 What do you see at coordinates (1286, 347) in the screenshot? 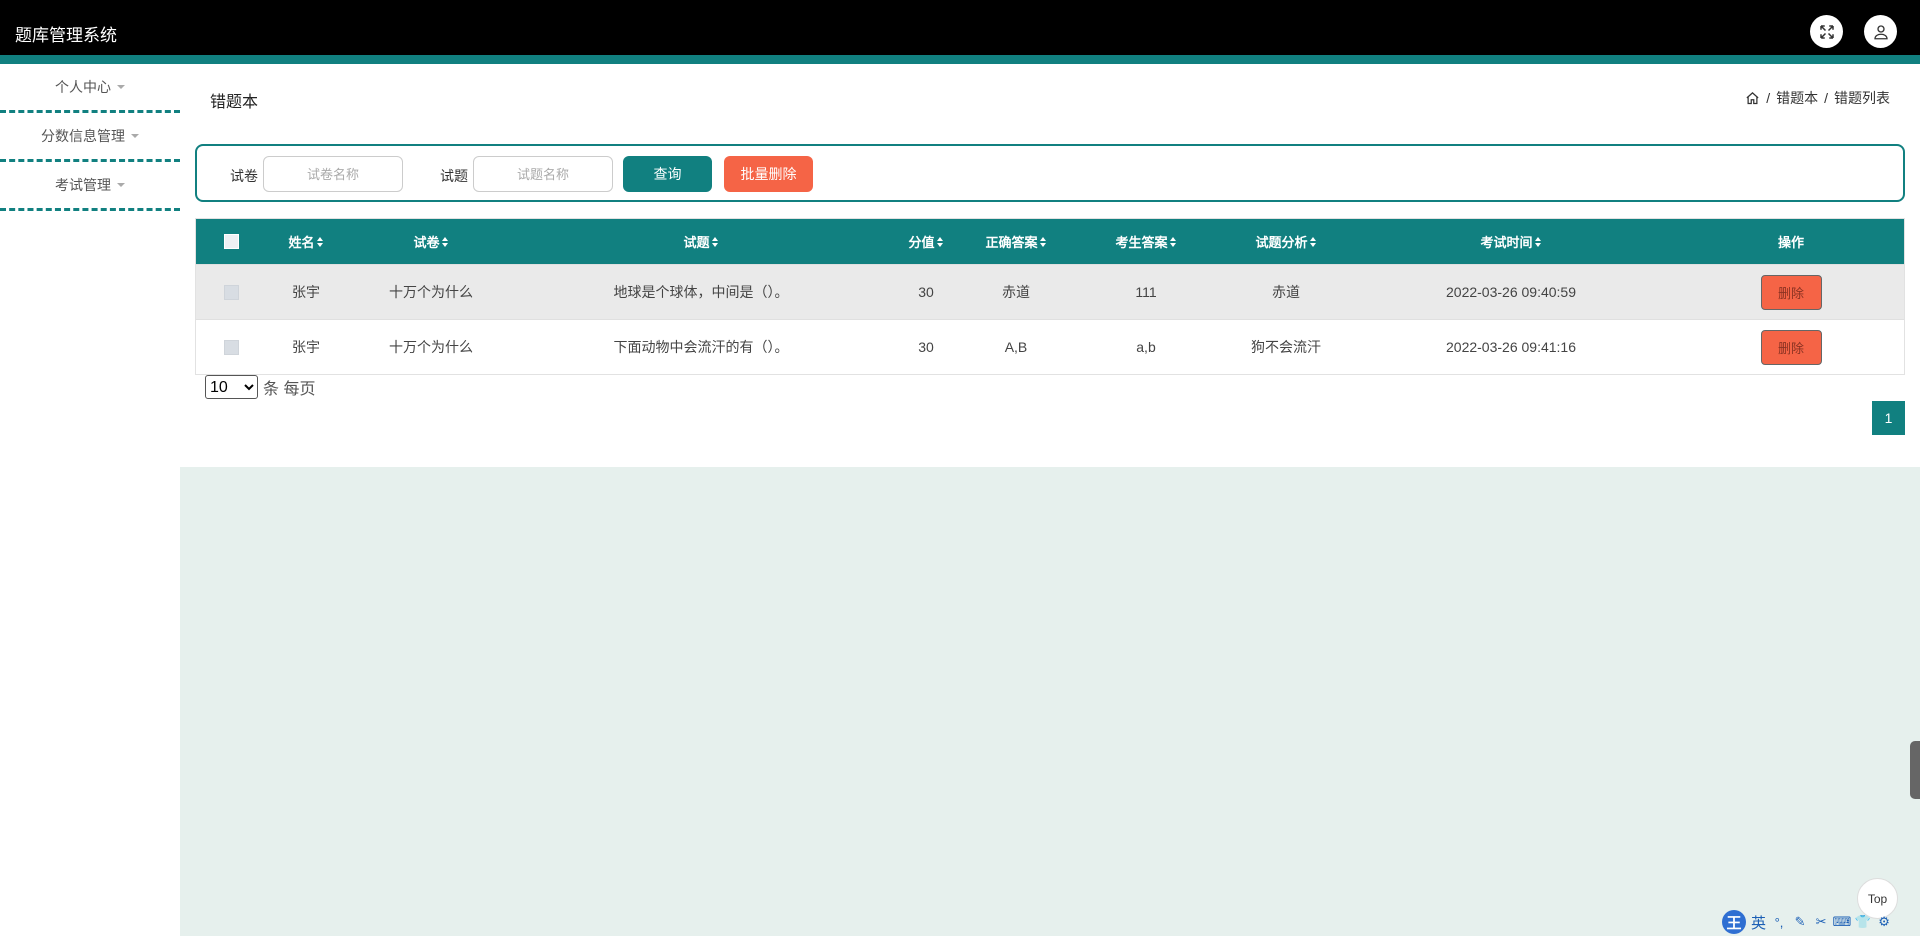
I see `cell-analysis: 狗不会流汗` at bounding box center [1286, 347].